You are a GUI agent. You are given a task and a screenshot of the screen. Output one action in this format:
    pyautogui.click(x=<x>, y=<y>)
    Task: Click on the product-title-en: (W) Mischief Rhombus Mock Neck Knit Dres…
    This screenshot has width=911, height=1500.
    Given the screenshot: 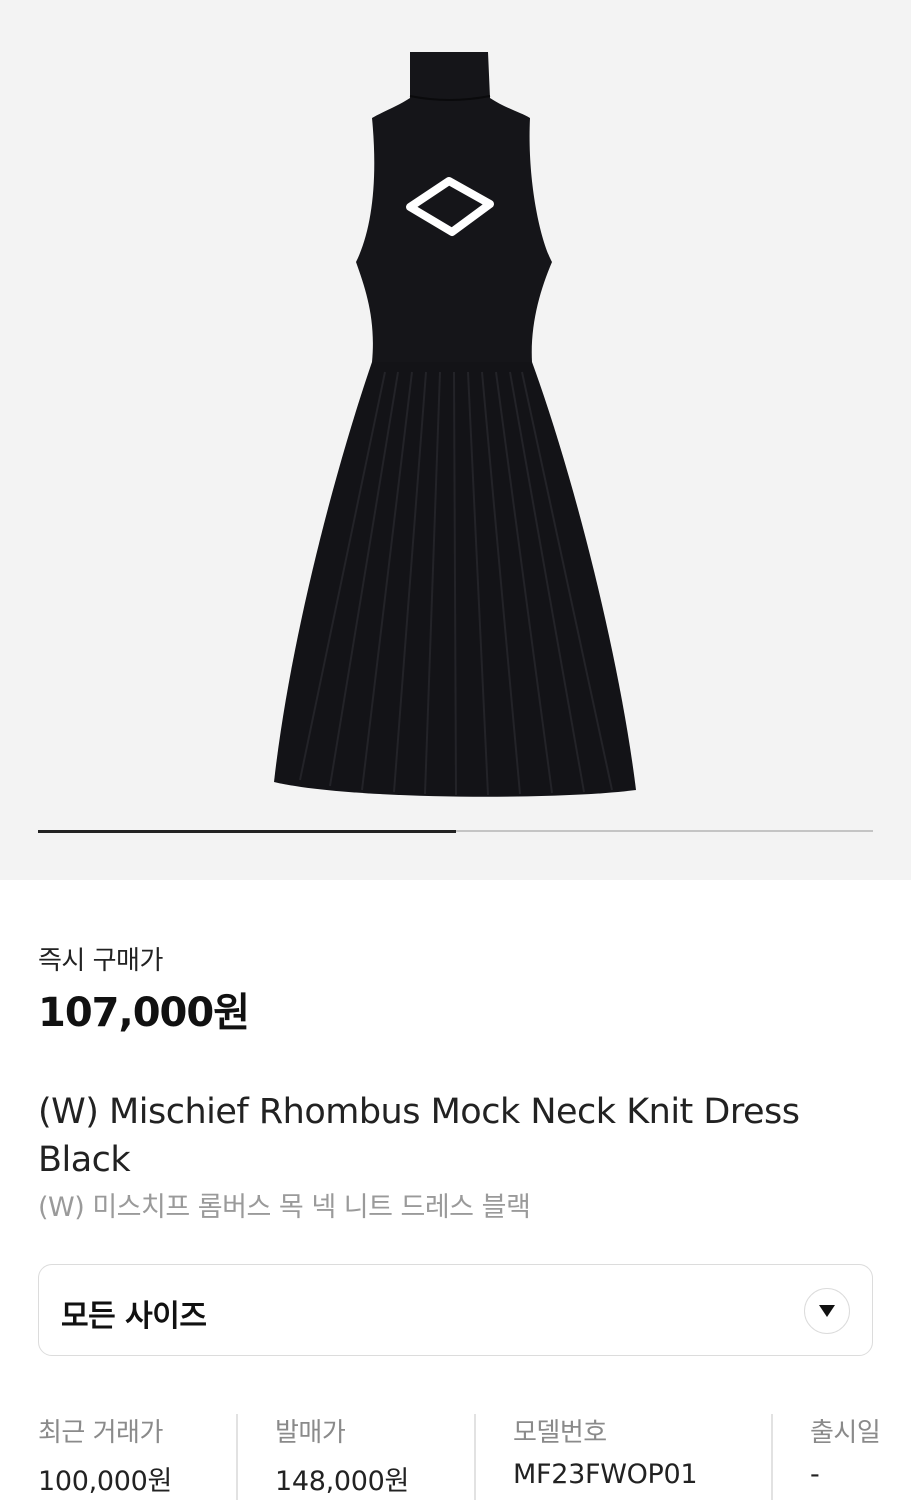 What is the action you would take?
    pyautogui.click(x=419, y=1136)
    